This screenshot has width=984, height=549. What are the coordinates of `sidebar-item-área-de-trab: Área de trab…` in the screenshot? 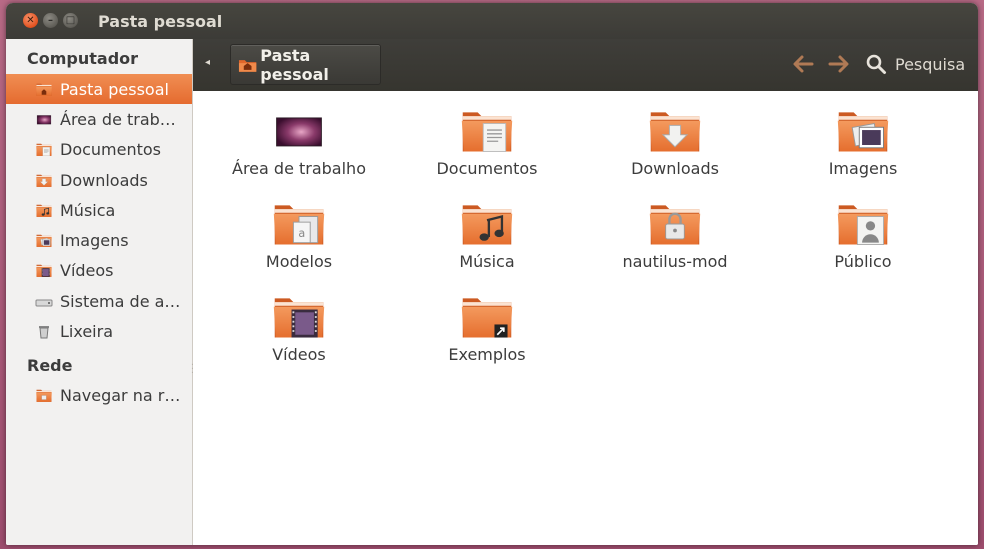 It's located at (99, 119).